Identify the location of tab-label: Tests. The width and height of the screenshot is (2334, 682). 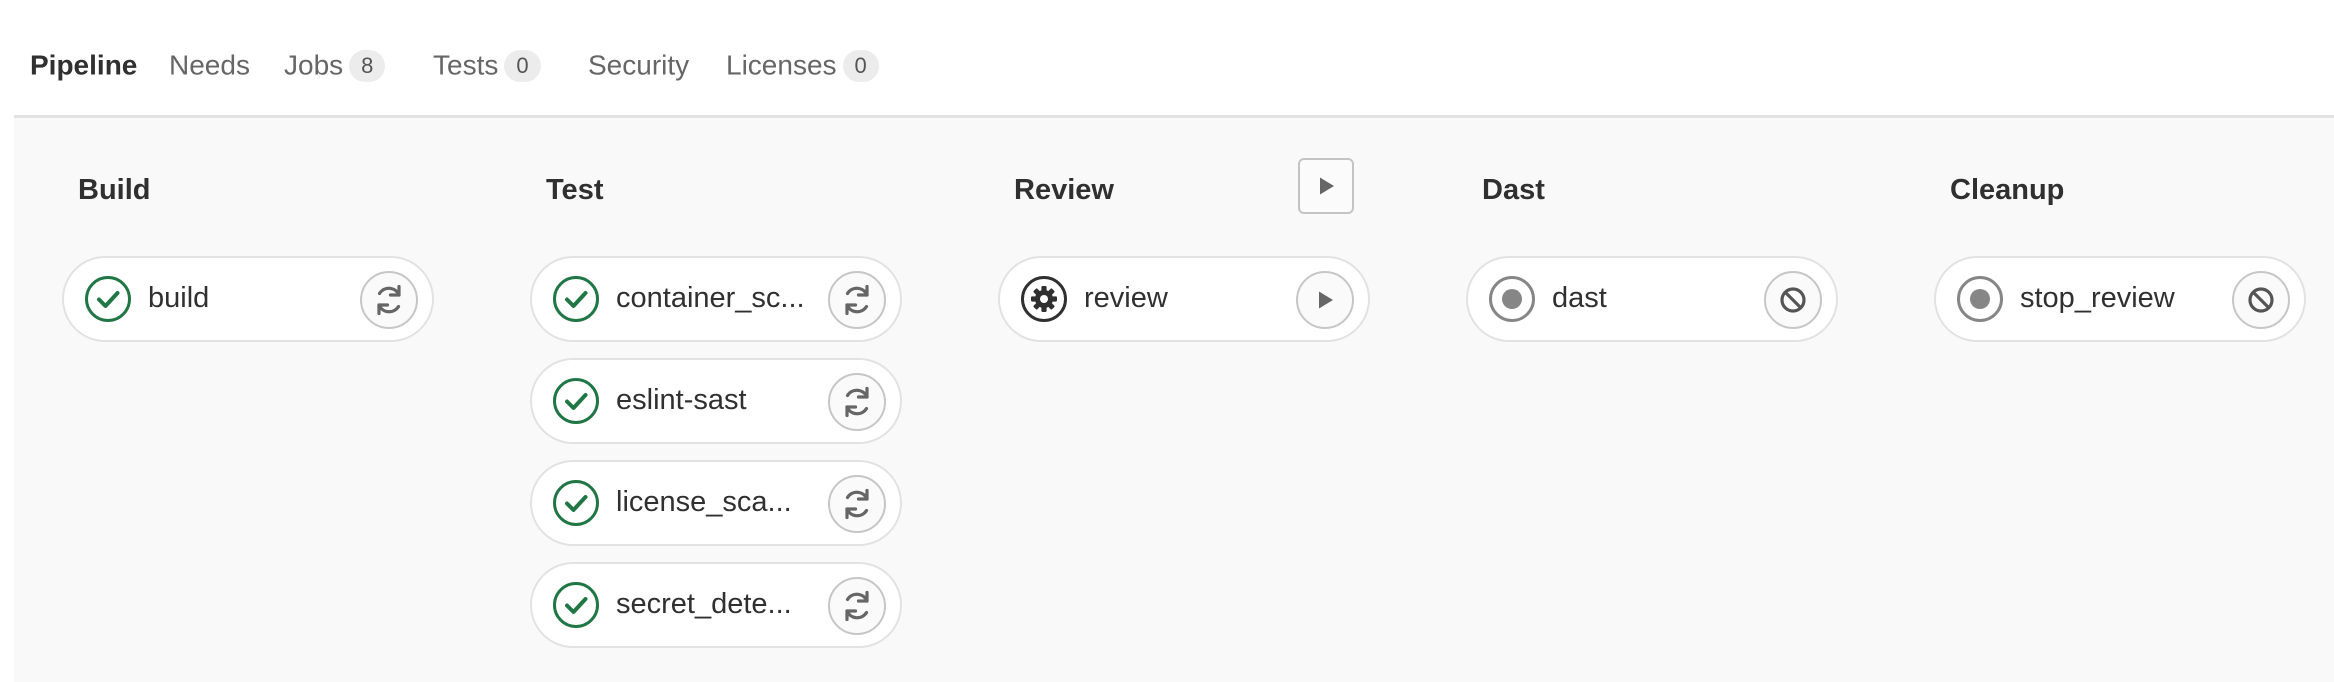
(466, 65).